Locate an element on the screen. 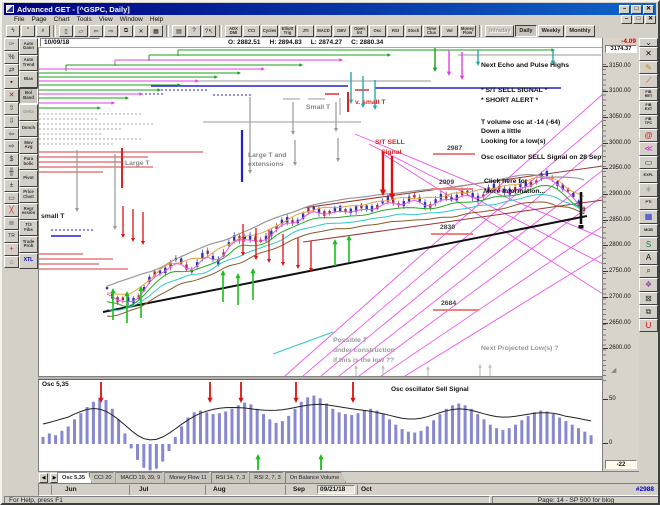 This screenshot has height=505, width=660. study-button-osc: Osc is located at coordinates (377, 31).